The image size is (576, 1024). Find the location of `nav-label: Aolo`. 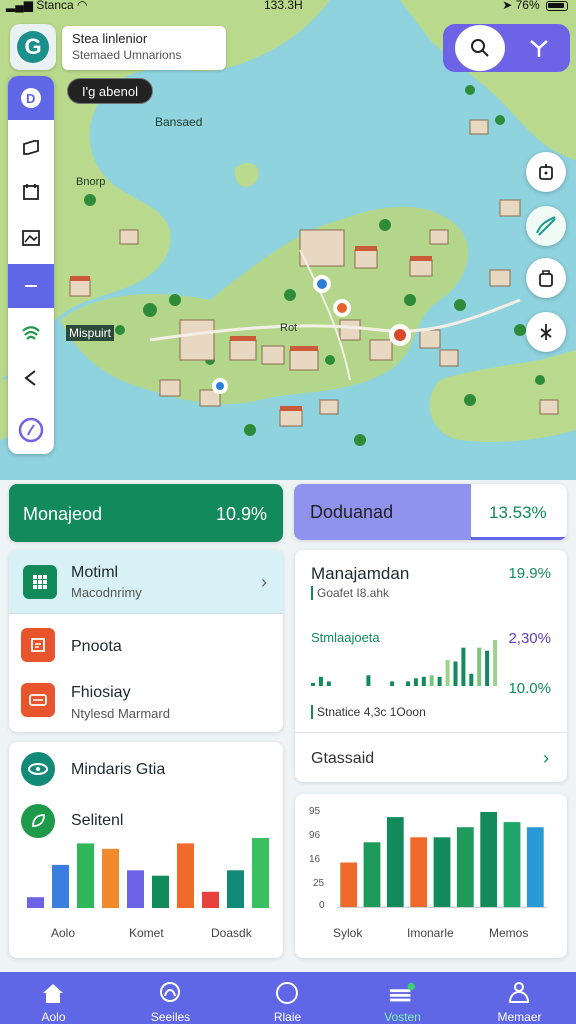

nav-label: Aolo is located at coordinates (53, 1017).